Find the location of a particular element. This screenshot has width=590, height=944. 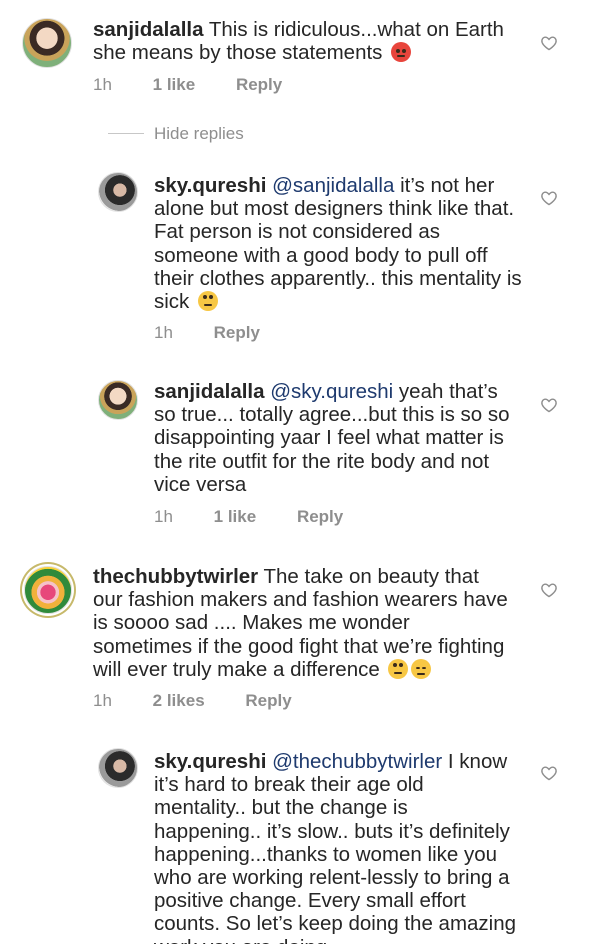

angry-face-icon is located at coordinates (401, 52).